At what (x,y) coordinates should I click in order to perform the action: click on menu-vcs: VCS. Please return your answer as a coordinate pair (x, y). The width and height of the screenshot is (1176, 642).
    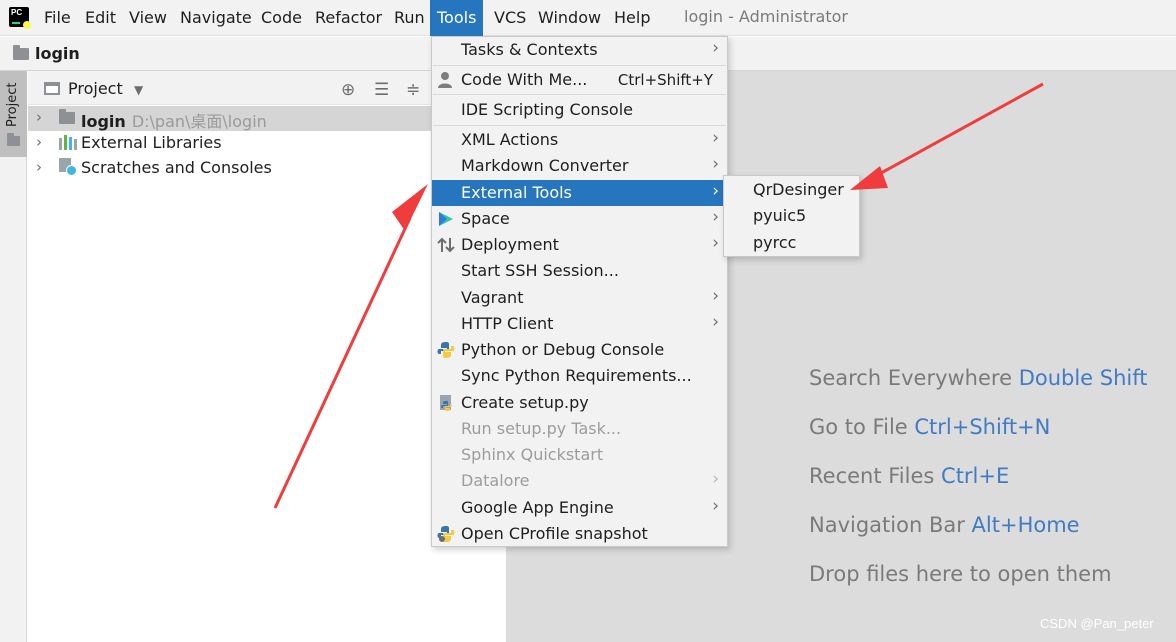
    Looking at the image, I should click on (510, 18).